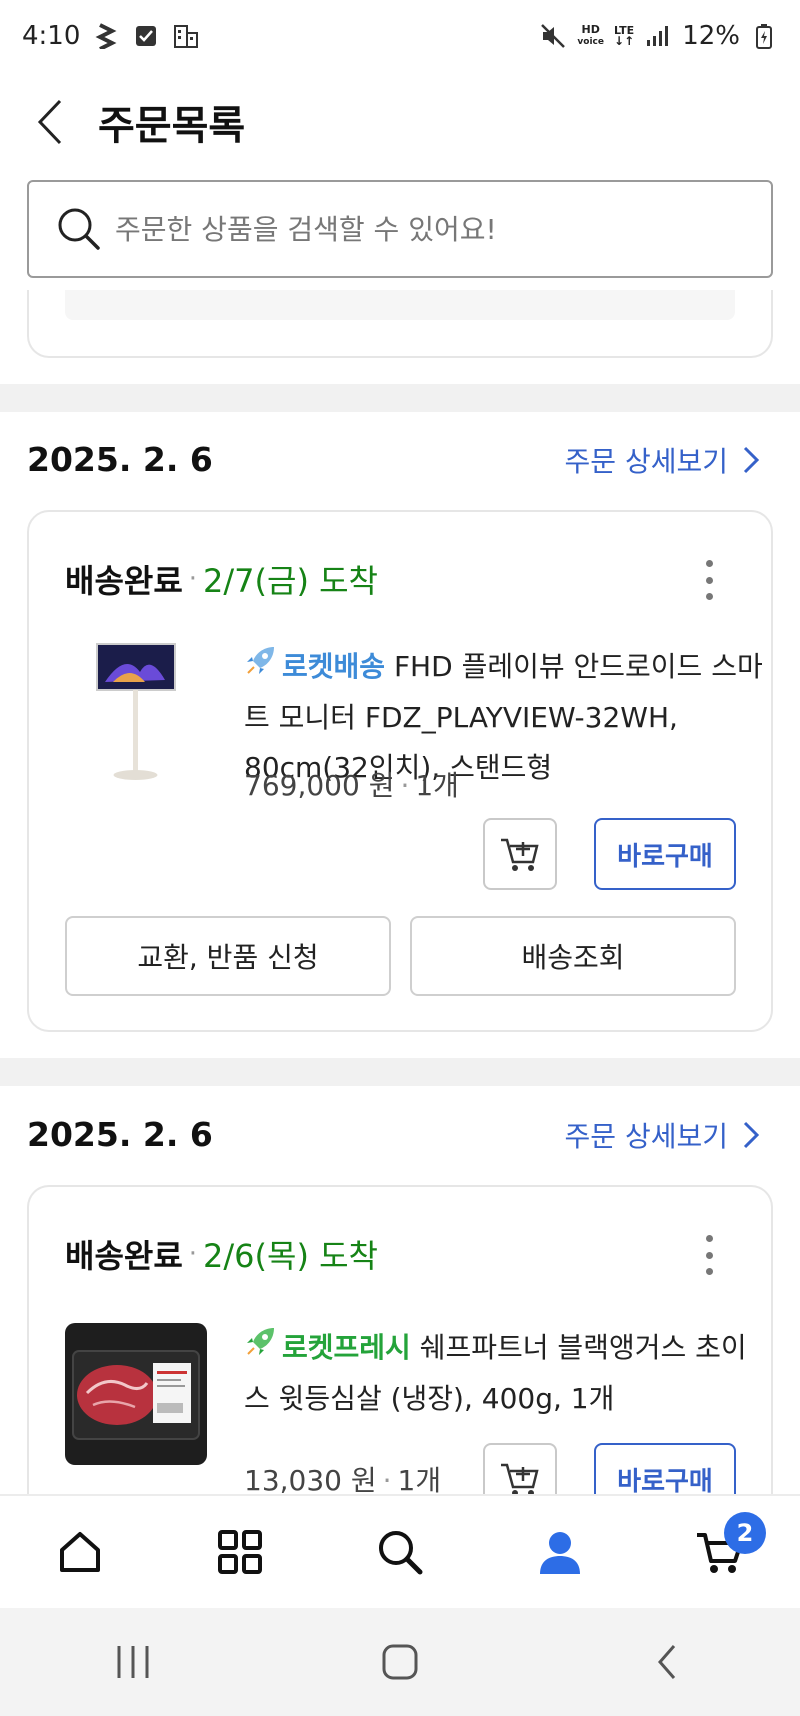 The width and height of the screenshot is (800, 1716). Describe the element at coordinates (624, 36) in the screenshot. I see `lte-indicator: LTE ↓↑` at that location.